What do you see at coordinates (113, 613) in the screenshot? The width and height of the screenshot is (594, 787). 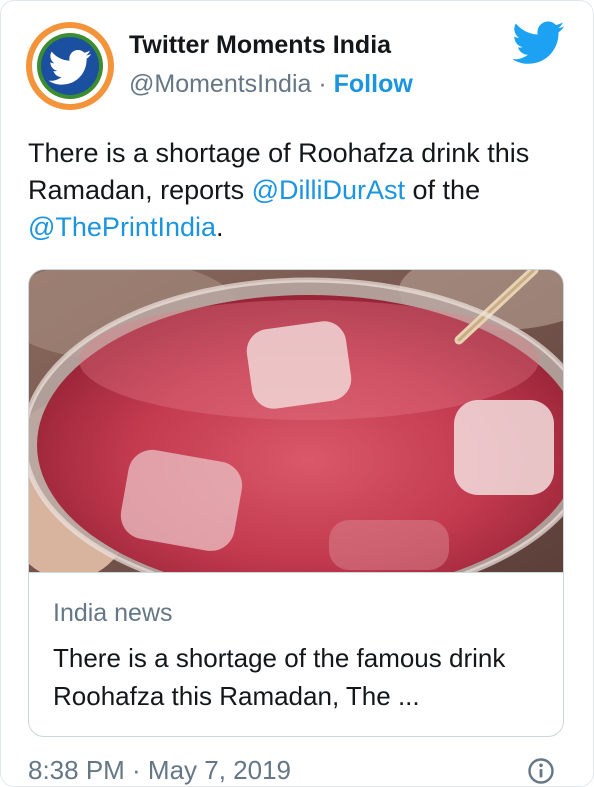 I see `link-domain: India news` at bounding box center [113, 613].